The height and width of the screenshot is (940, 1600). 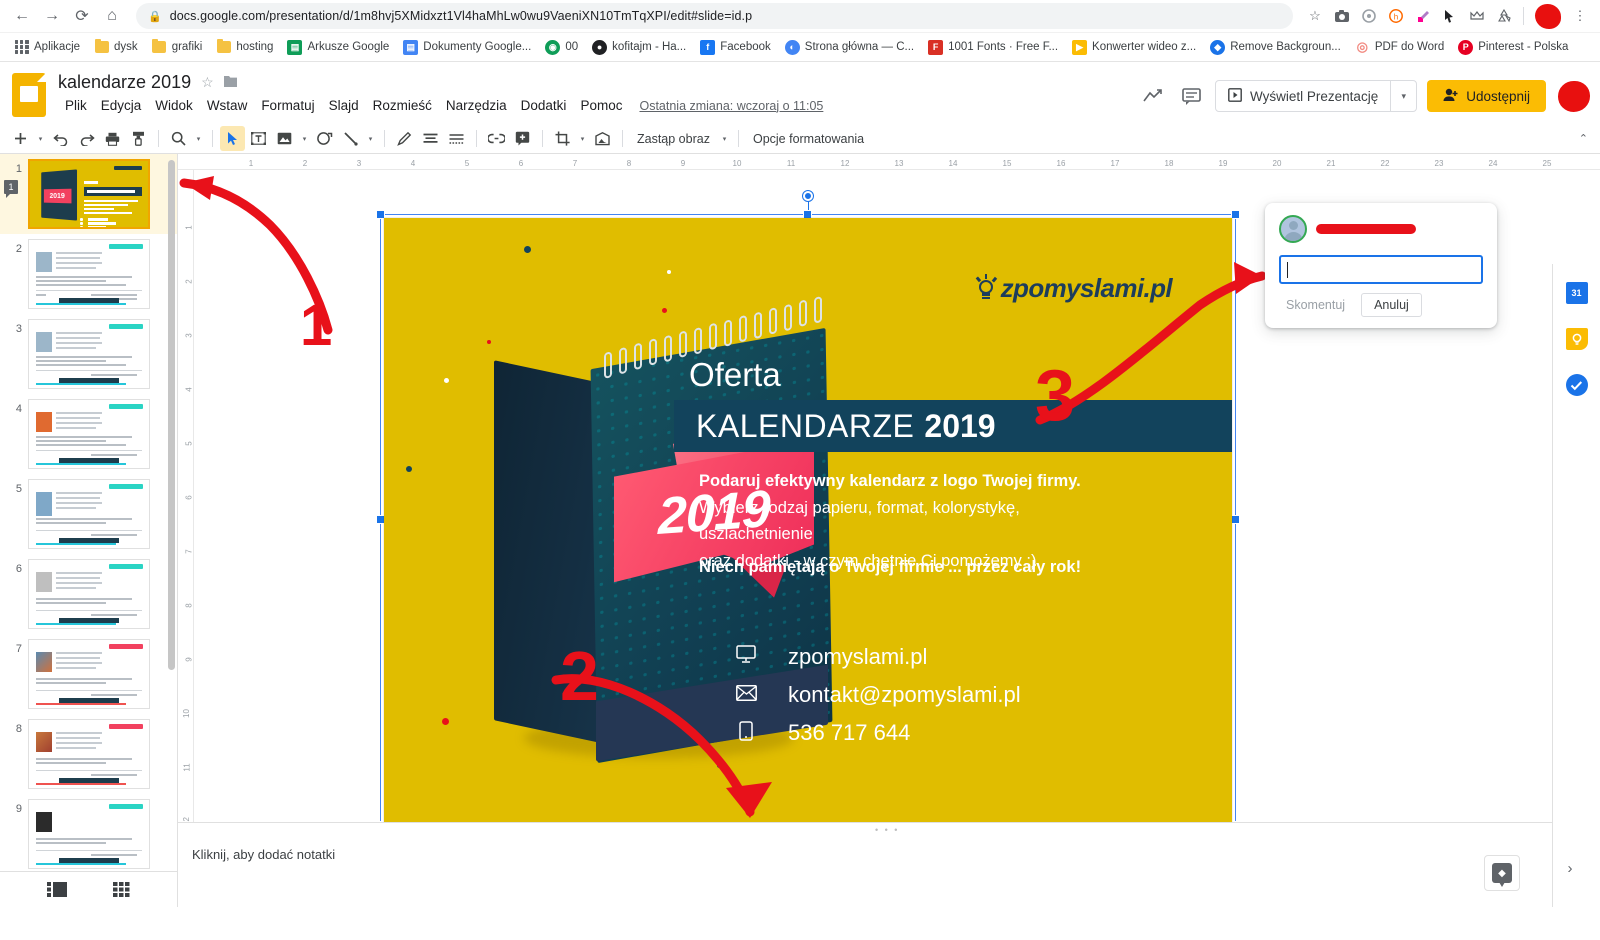 What do you see at coordinates (1548, 16) in the screenshot?
I see `profile-avatar` at bounding box center [1548, 16].